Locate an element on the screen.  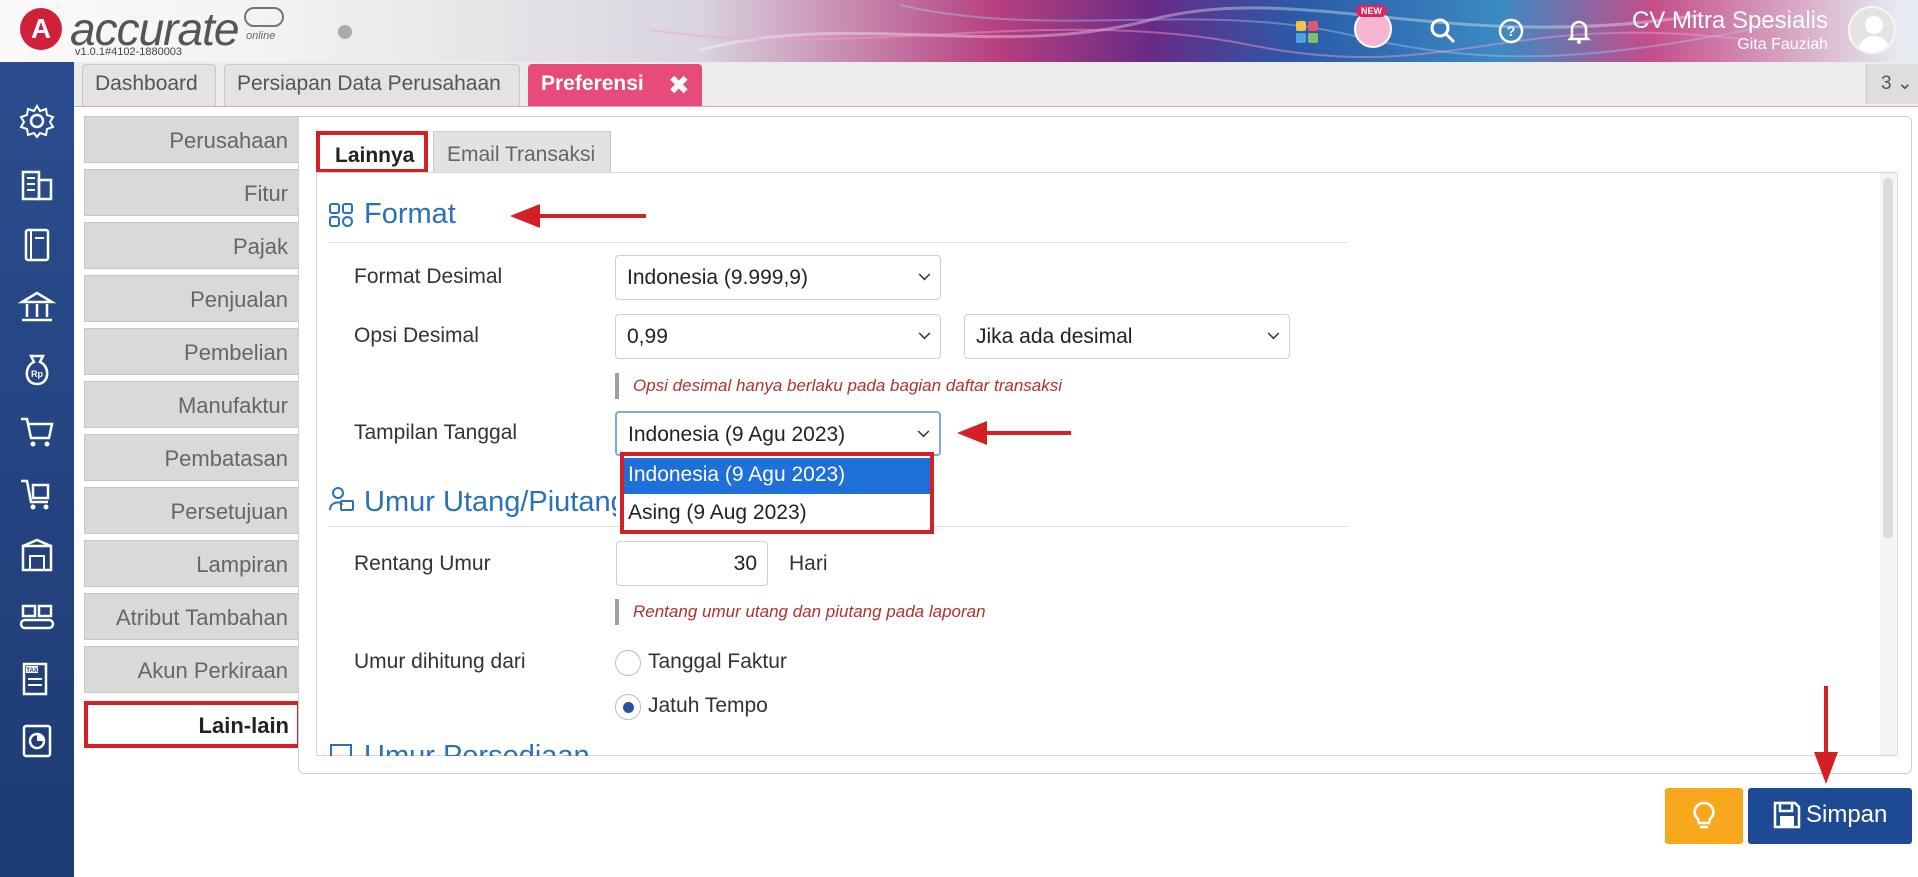
purchase-cart-icon is located at coordinates (37, 493).